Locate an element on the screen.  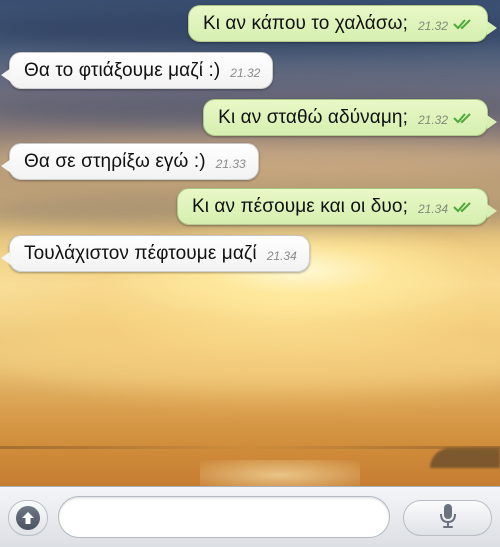
message-bubble-outgoing: Κι αν κάπου το χαλάσω; 21.32 is located at coordinates (342, 23).